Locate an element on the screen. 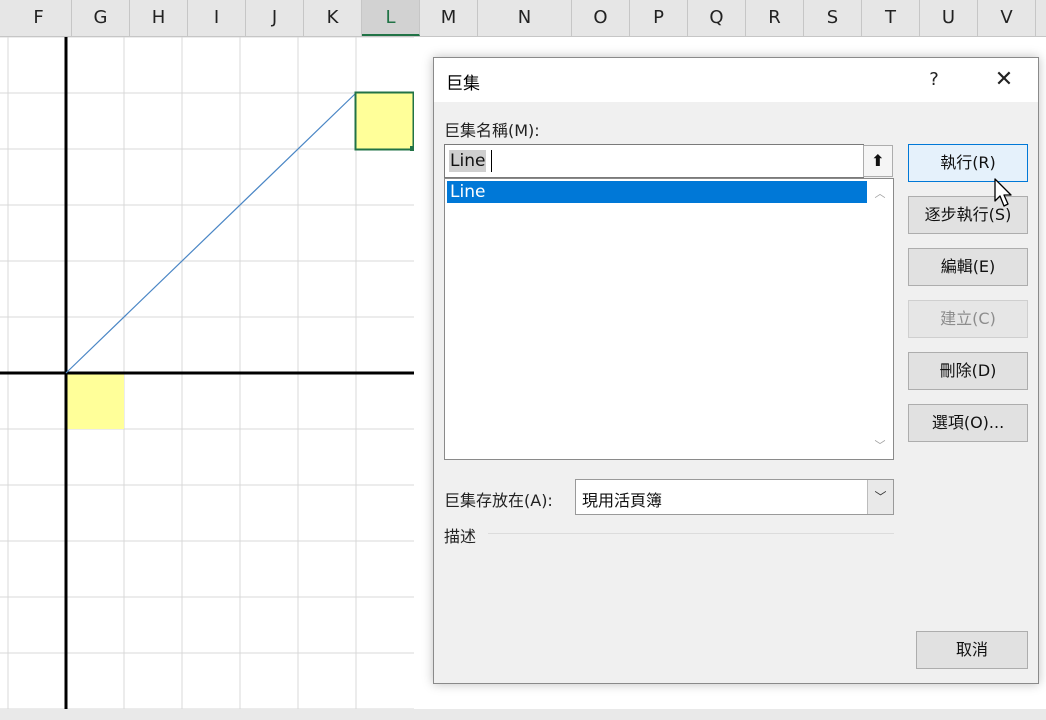  macro-name-value: Line is located at coordinates (468, 161).